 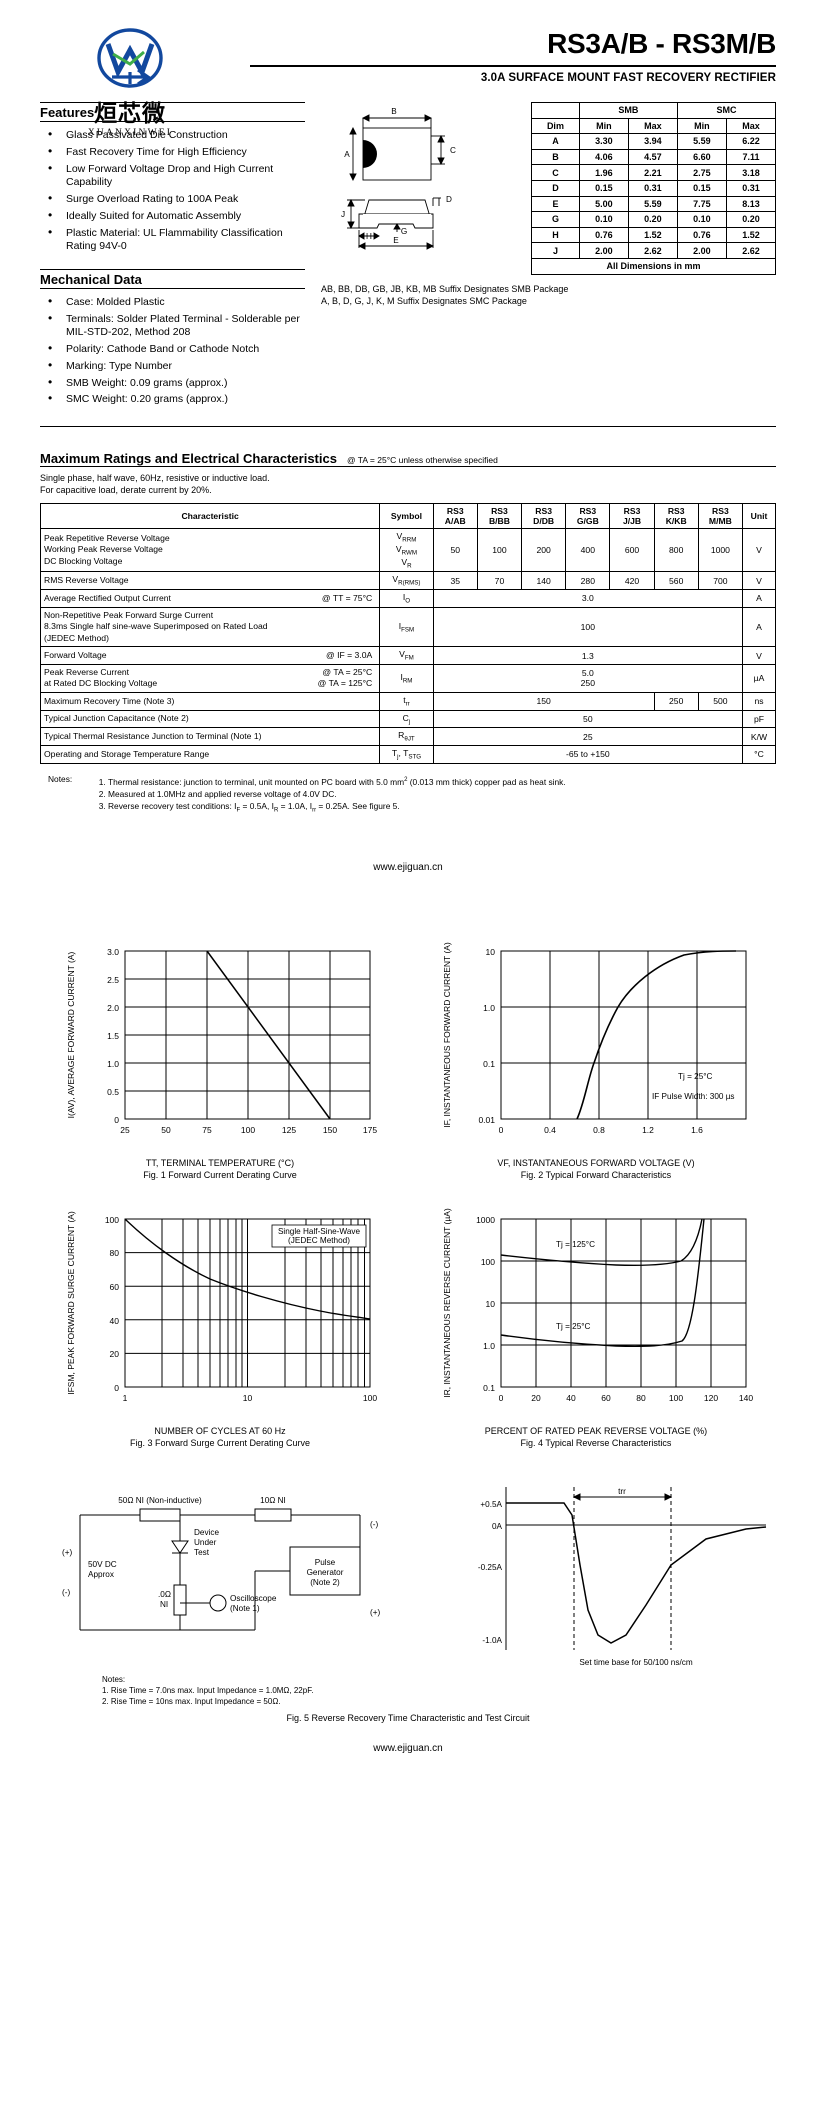 I want to click on chart-ylabel: IR, INSTANTANEOUS REVERSE CURRENT (µA), so click(x=447, y=1303).